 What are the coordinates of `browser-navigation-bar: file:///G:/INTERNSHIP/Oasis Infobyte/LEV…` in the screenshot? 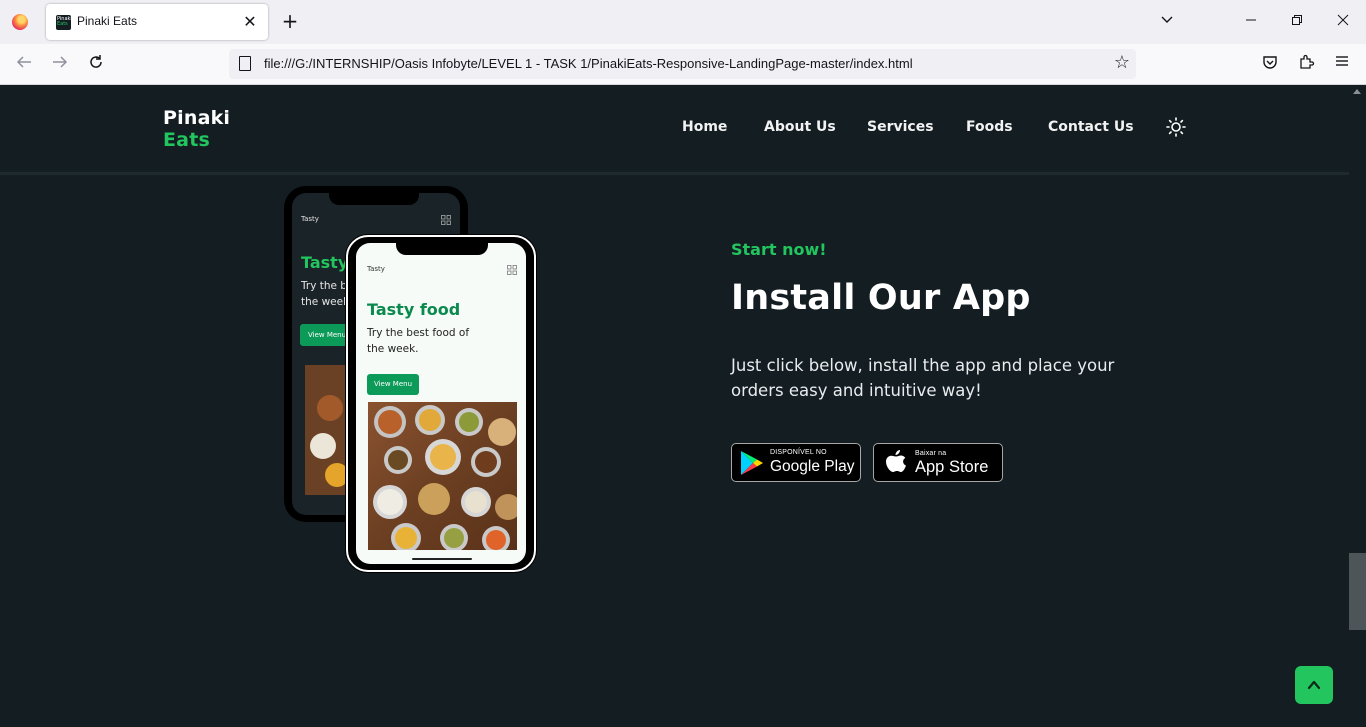 It's located at (683, 64).